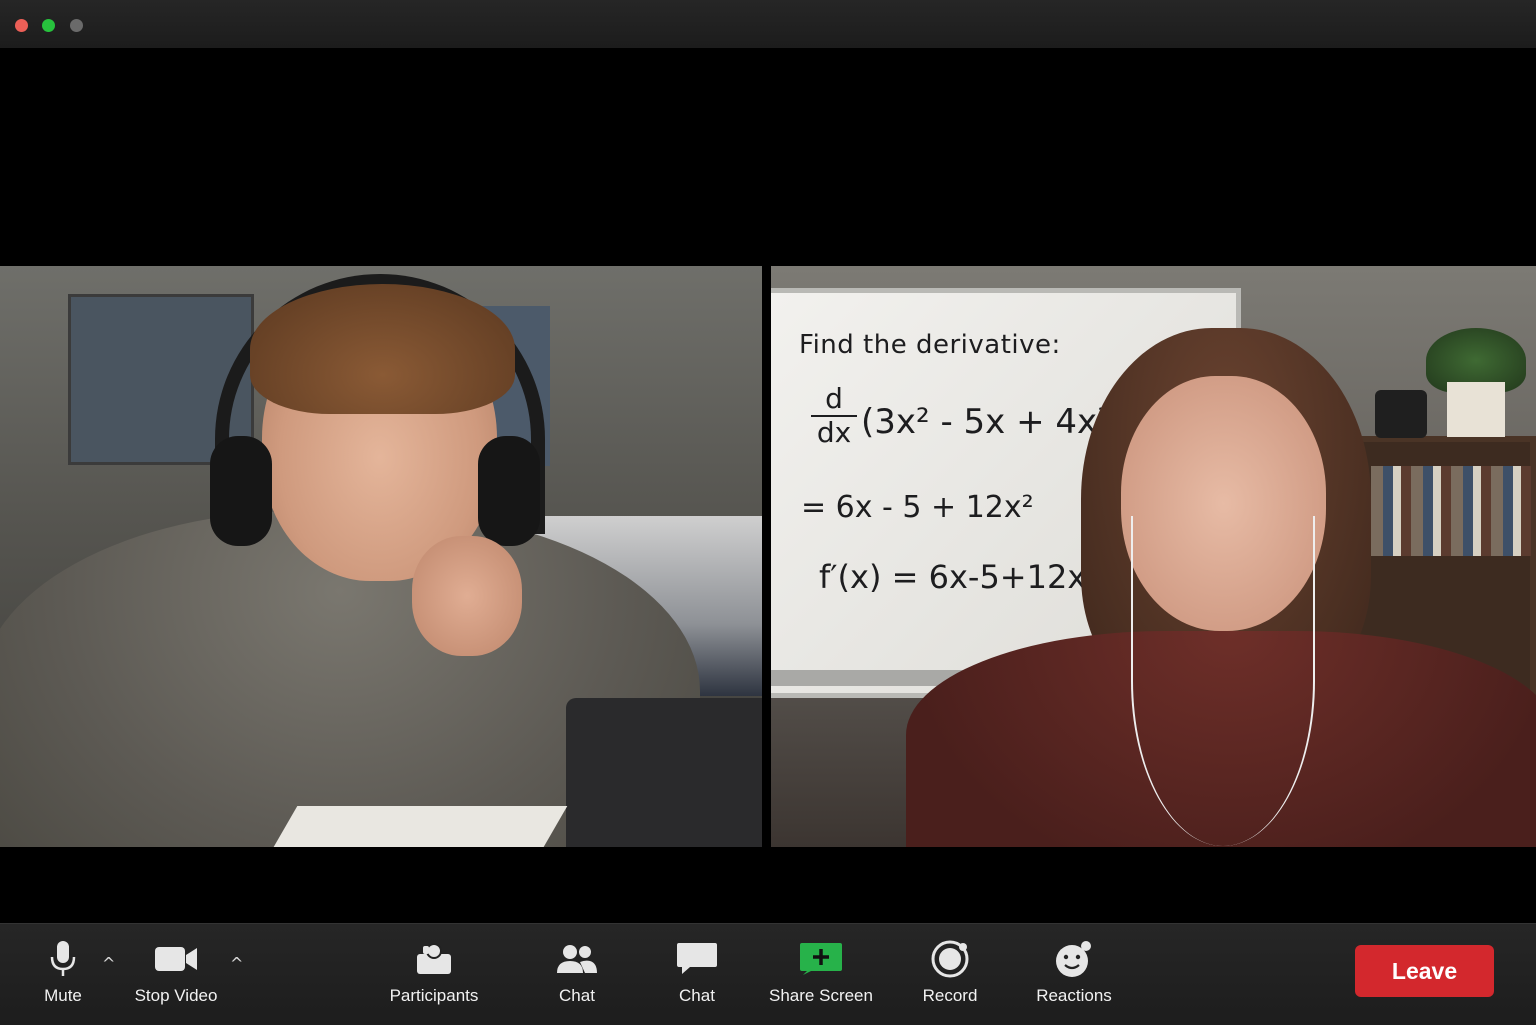 This screenshot has height=1025, width=1536. Describe the element at coordinates (821, 959) in the screenshot. I see `share-screen-icon` at that location.